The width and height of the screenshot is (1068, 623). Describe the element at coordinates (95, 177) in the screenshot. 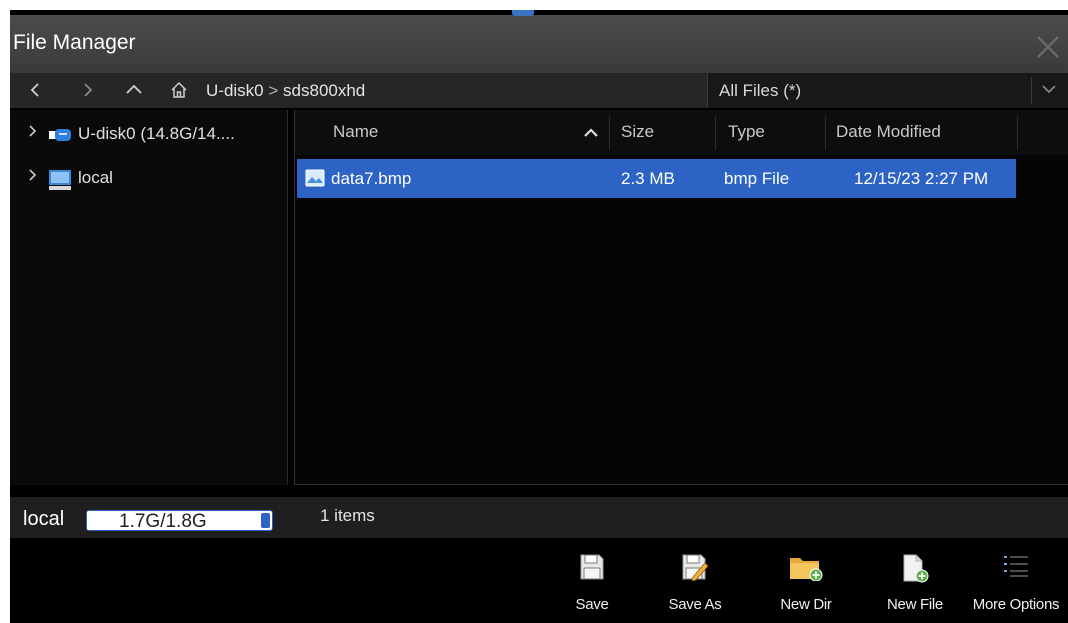

I see `tree-item-label: local` at that location.